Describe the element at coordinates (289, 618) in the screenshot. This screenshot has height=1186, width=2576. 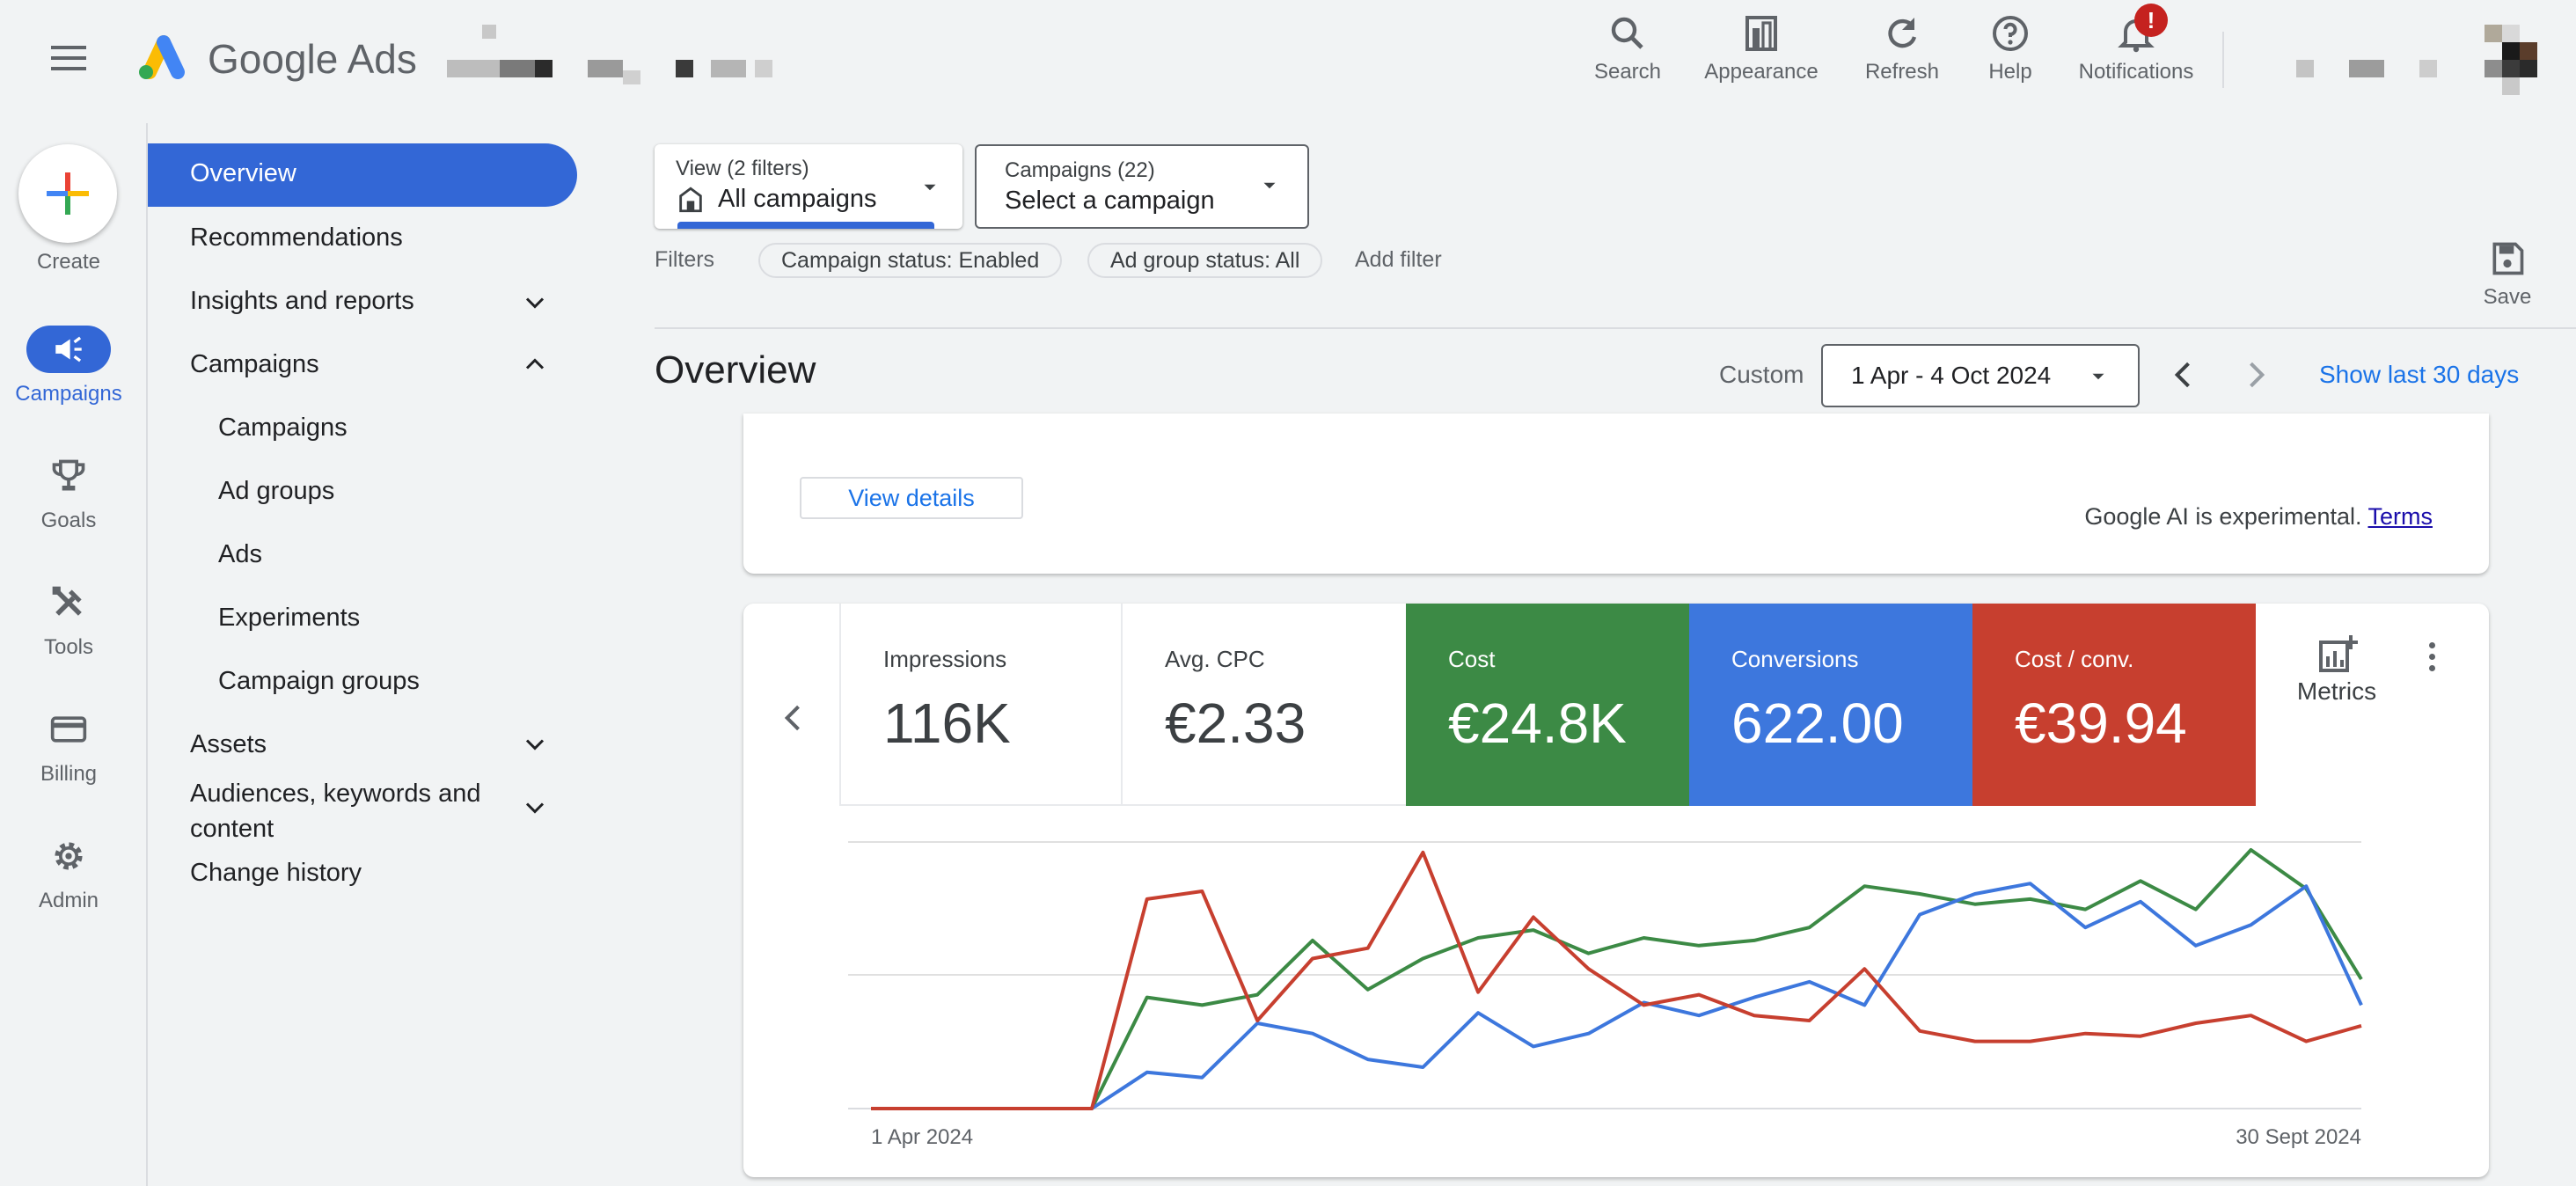
I see `nav-item-experiments: Experiments` at that location.